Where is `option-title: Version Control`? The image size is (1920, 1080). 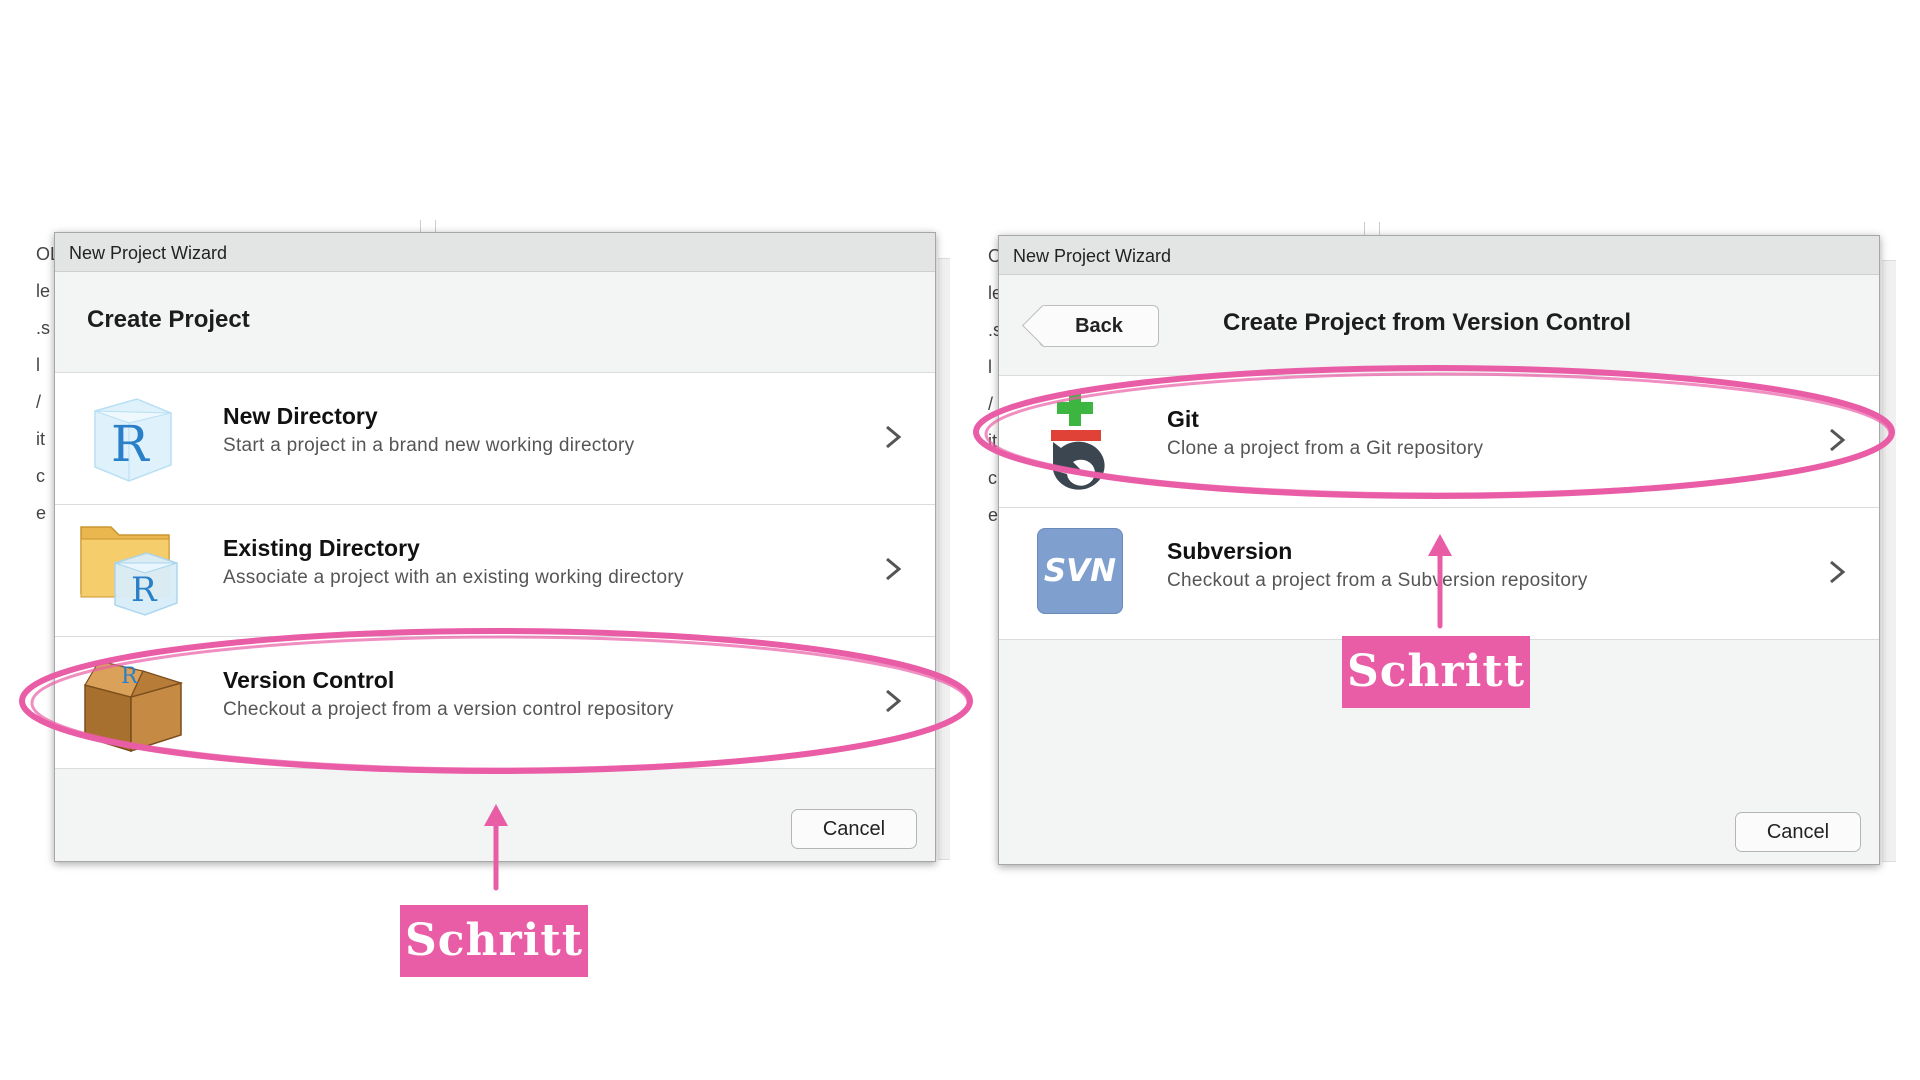 option-title: Version Control is located at coordinates (309, 680).